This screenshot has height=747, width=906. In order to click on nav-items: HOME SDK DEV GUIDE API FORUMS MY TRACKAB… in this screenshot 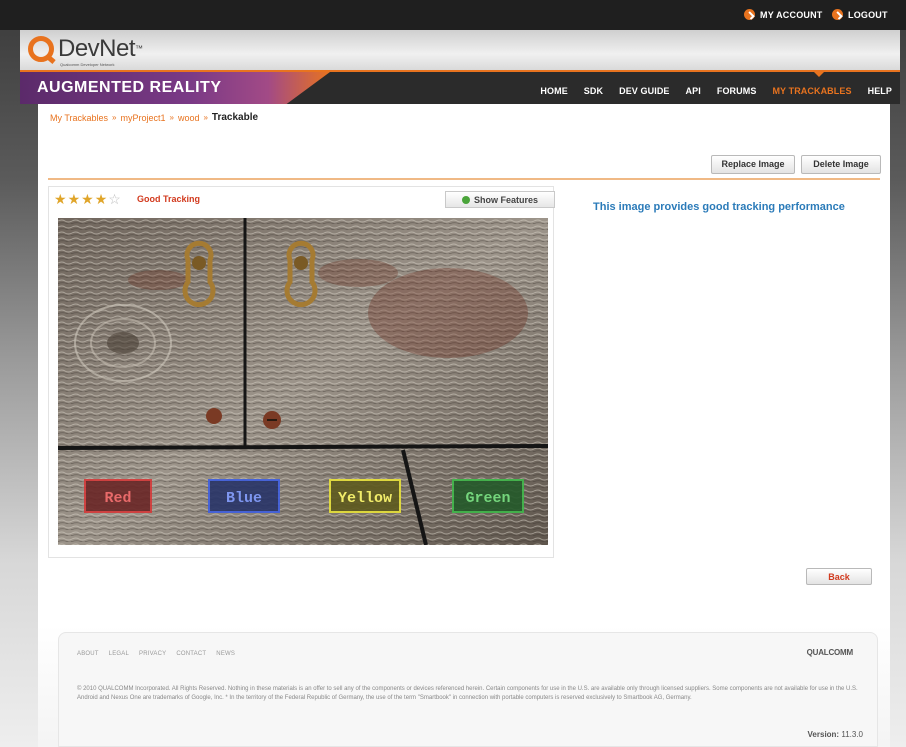, I will do `click(716, 91)`.